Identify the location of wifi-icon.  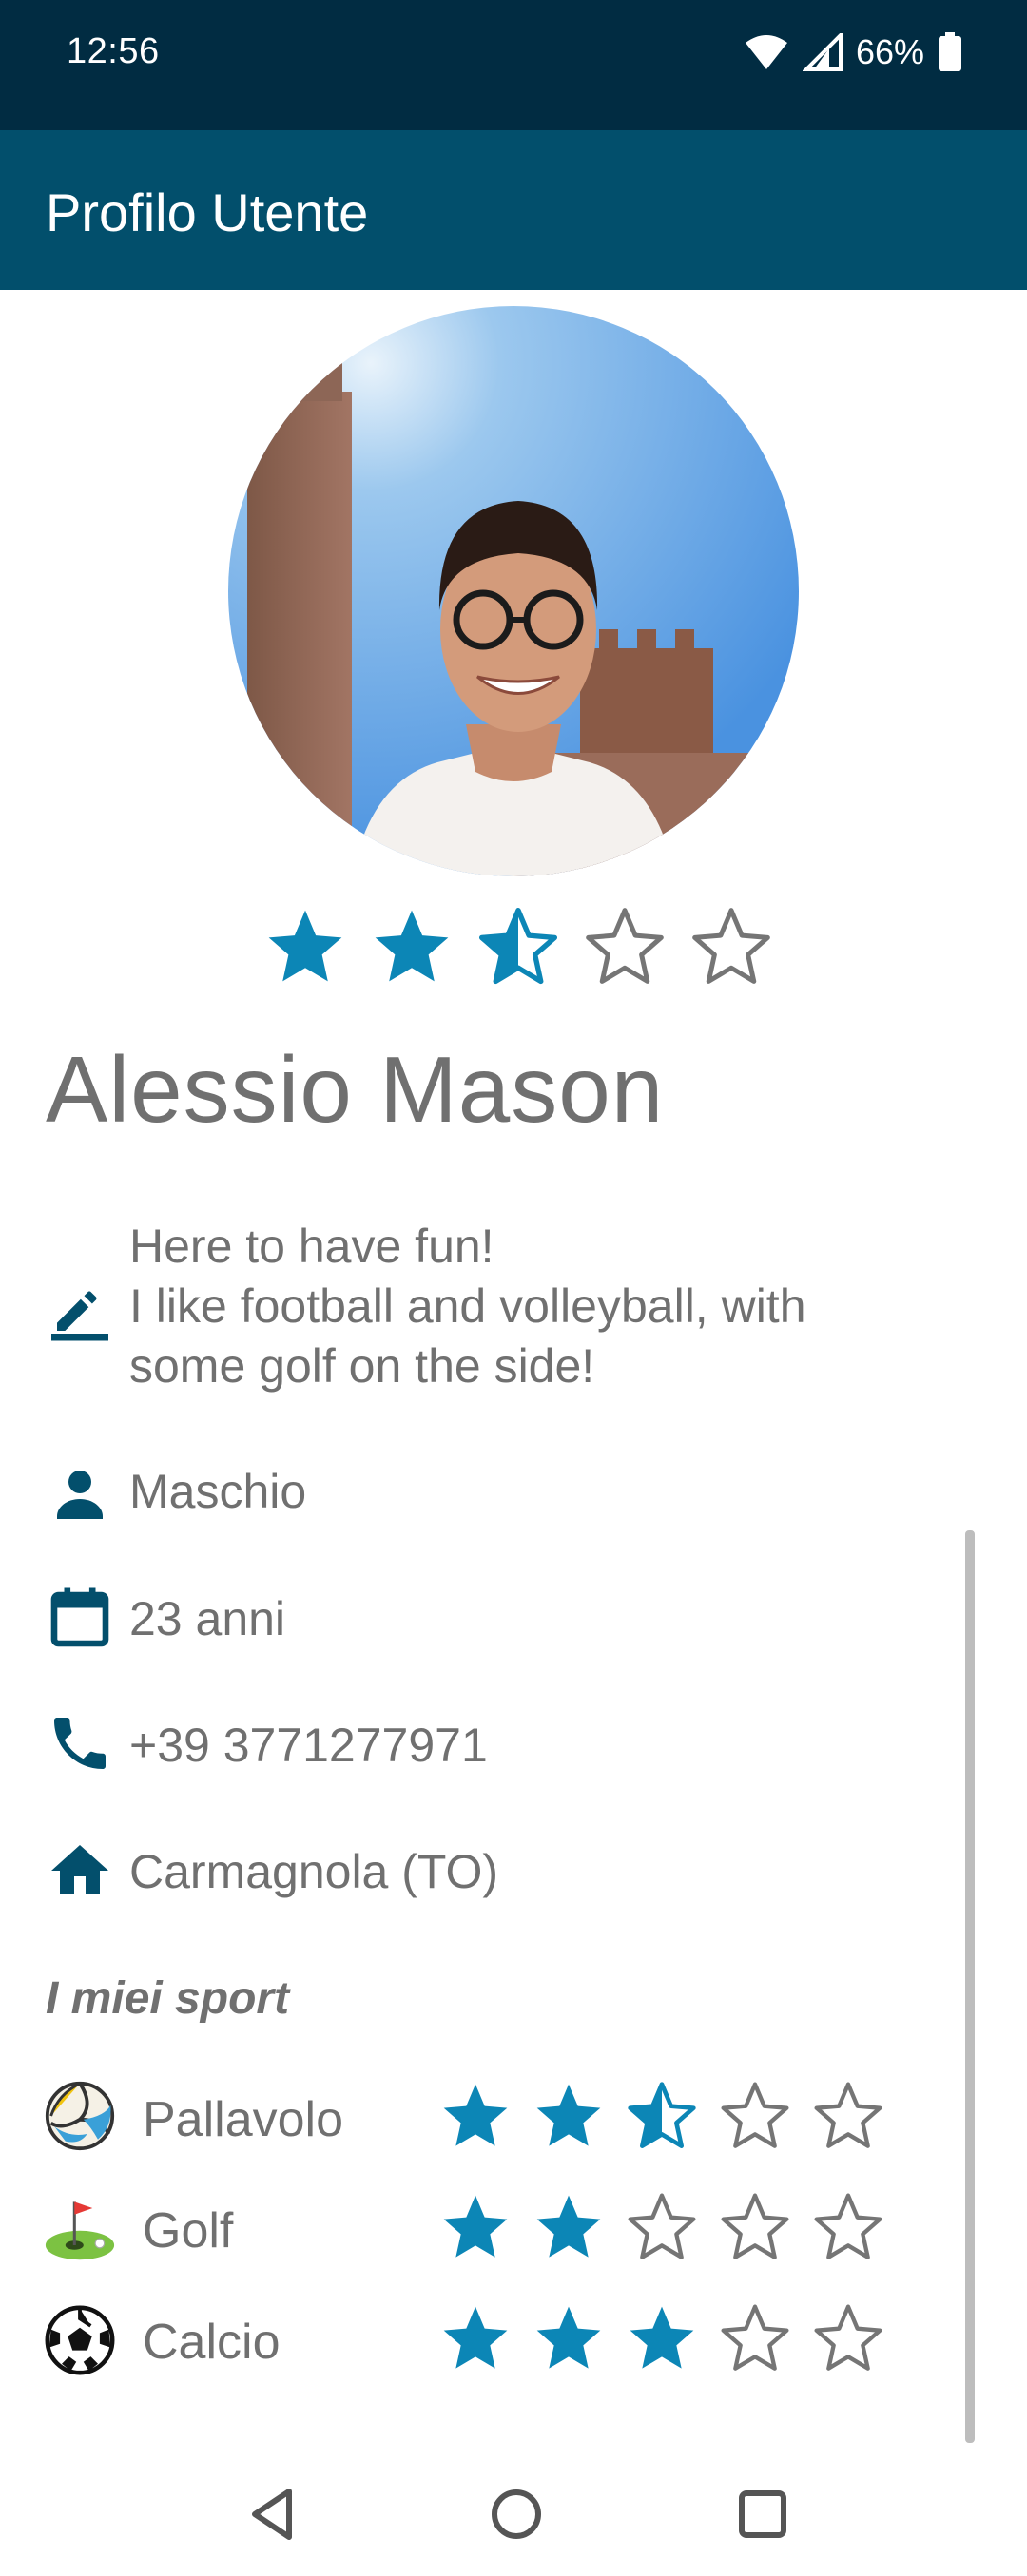
(766, 52).